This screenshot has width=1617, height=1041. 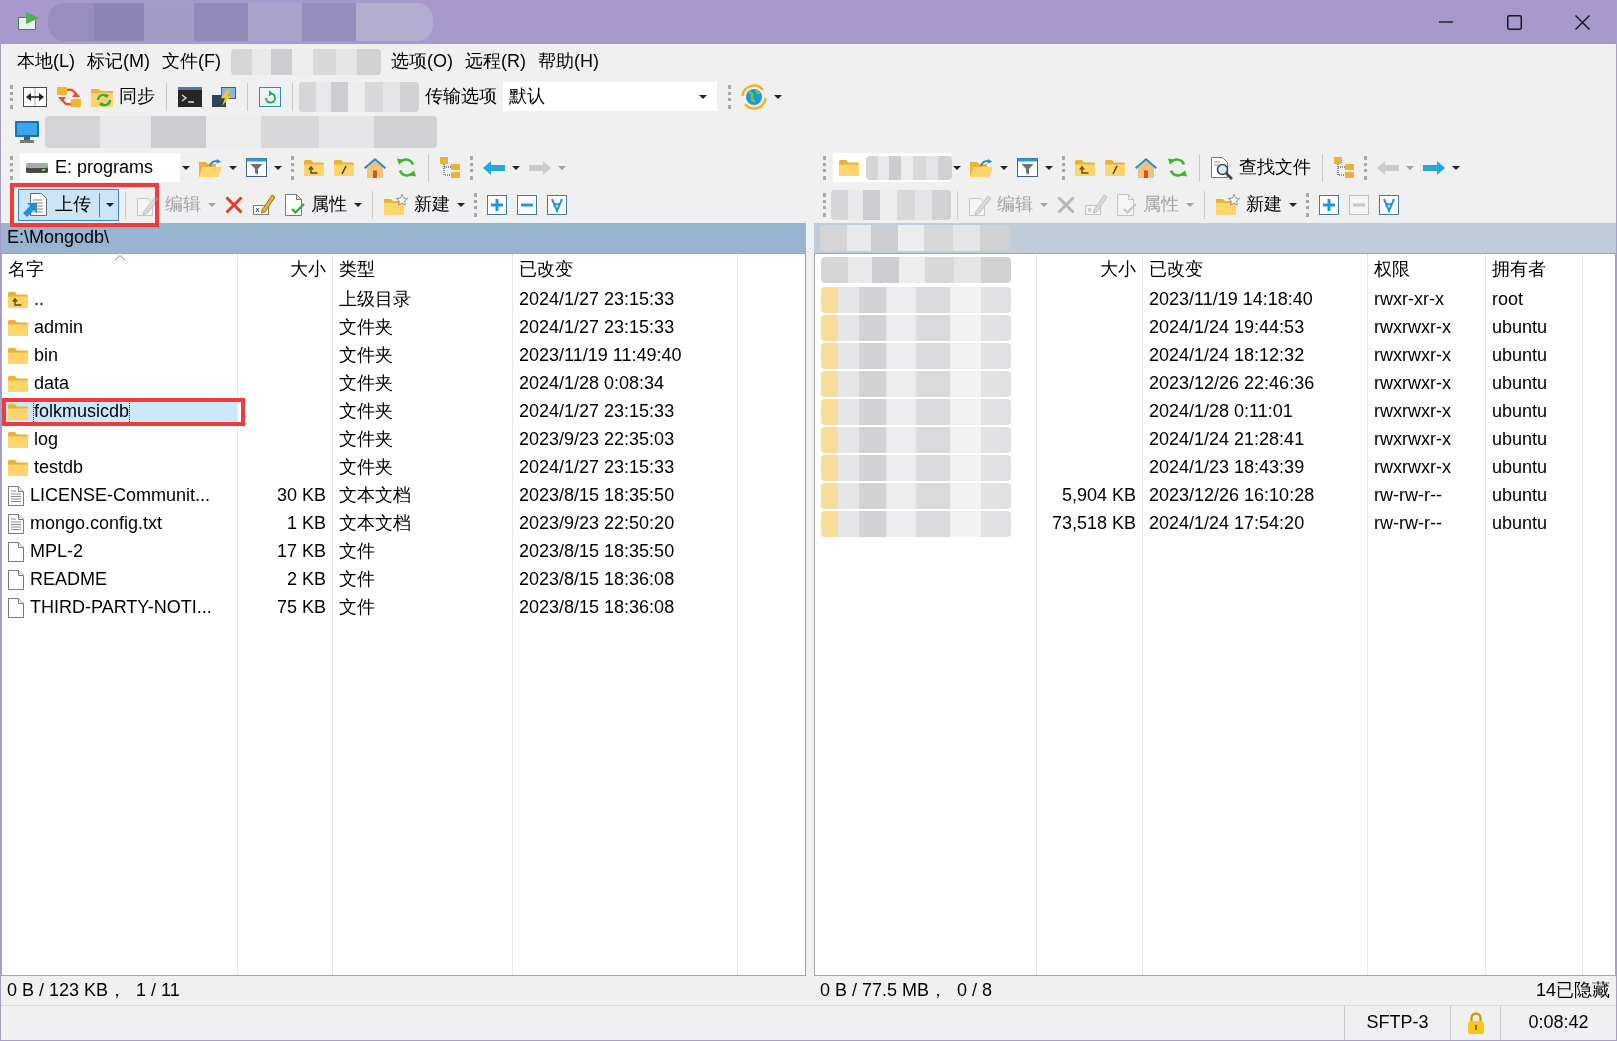 I want to click on column-header: 权限, so click(x=1426, y=270).